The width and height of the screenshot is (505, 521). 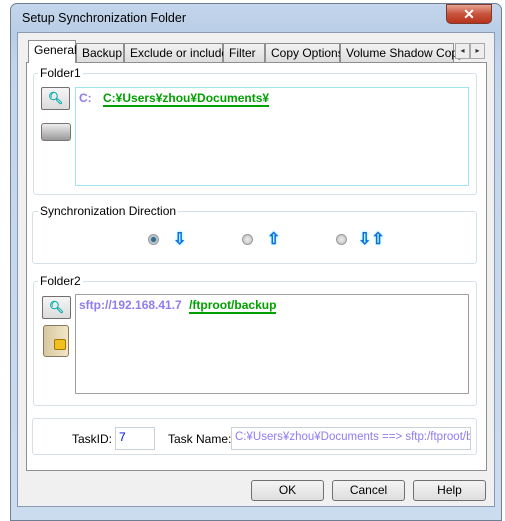 What do you see at coordinates (56, 132) in the screenshot?
I see `hard-drive-icon` at bounding box center [56, 132].